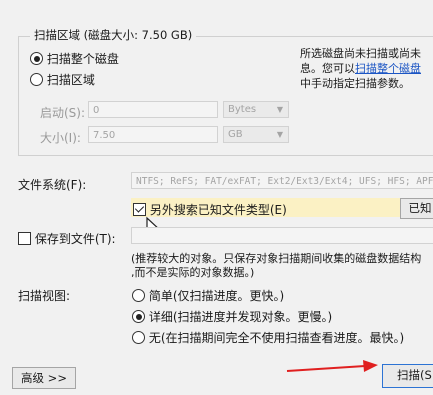 This screenshot has width=433, height=395. I want to click on scan-whole-disk-link: 扫描整个磁盘, so click(388, 68).